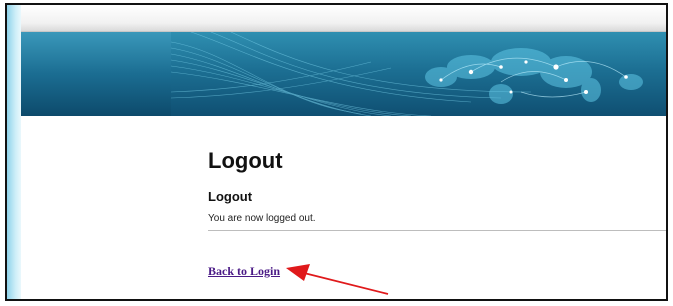  I want to click on banner-left-panel, so click(96, 74).